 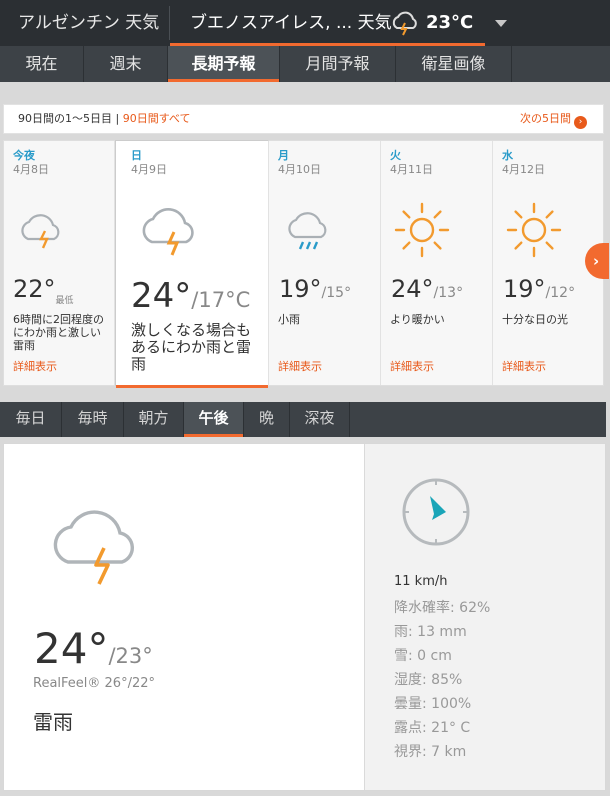 I want to click on realfeel: RealFeel® 26°/22°, so click(x=94, y=683).